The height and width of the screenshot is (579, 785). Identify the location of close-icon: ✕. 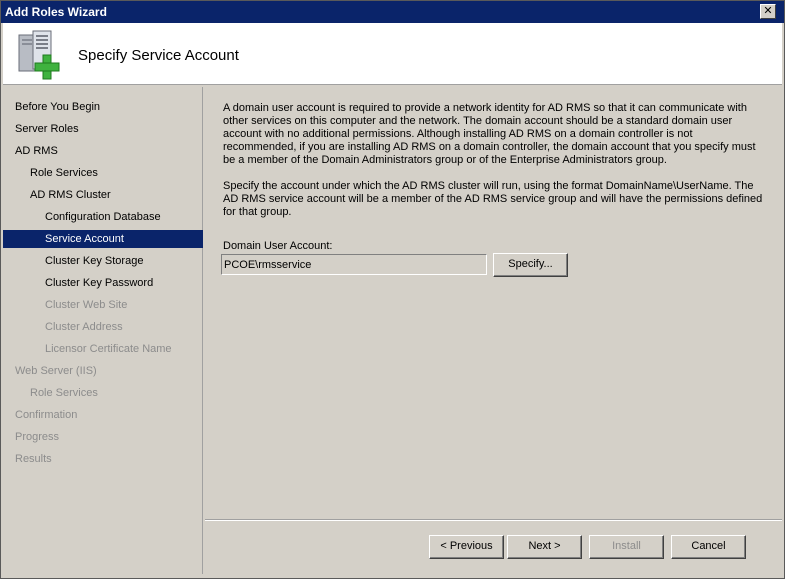
(768, 11).